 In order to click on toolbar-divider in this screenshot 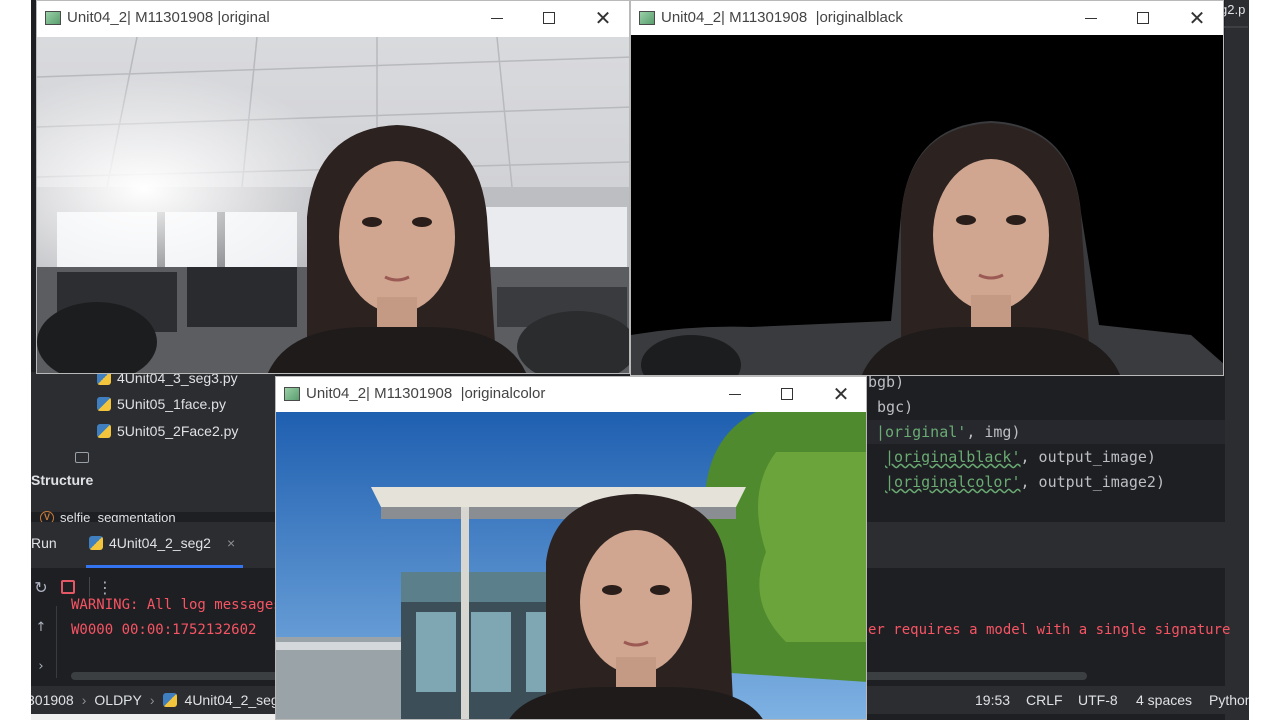, I will do `click(89, 587)`.